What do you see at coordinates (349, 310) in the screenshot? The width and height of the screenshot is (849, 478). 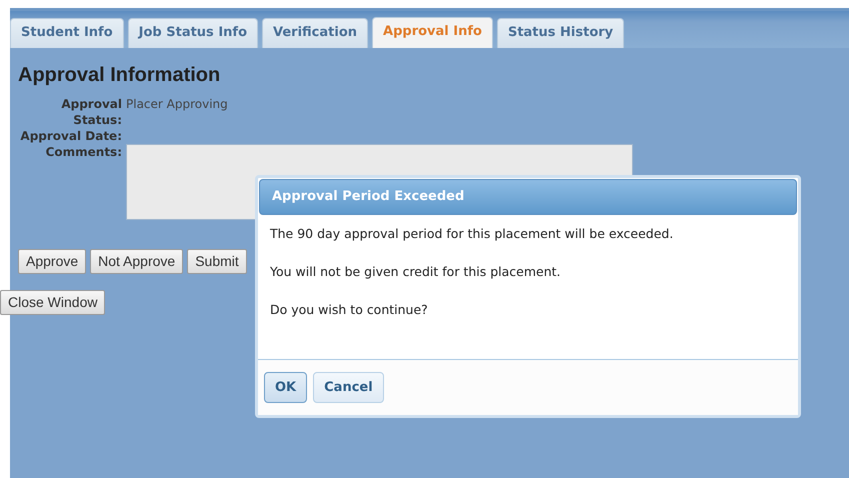 I see `dialog-message: Do you wish to continue?` at bounding box center [349, 310].